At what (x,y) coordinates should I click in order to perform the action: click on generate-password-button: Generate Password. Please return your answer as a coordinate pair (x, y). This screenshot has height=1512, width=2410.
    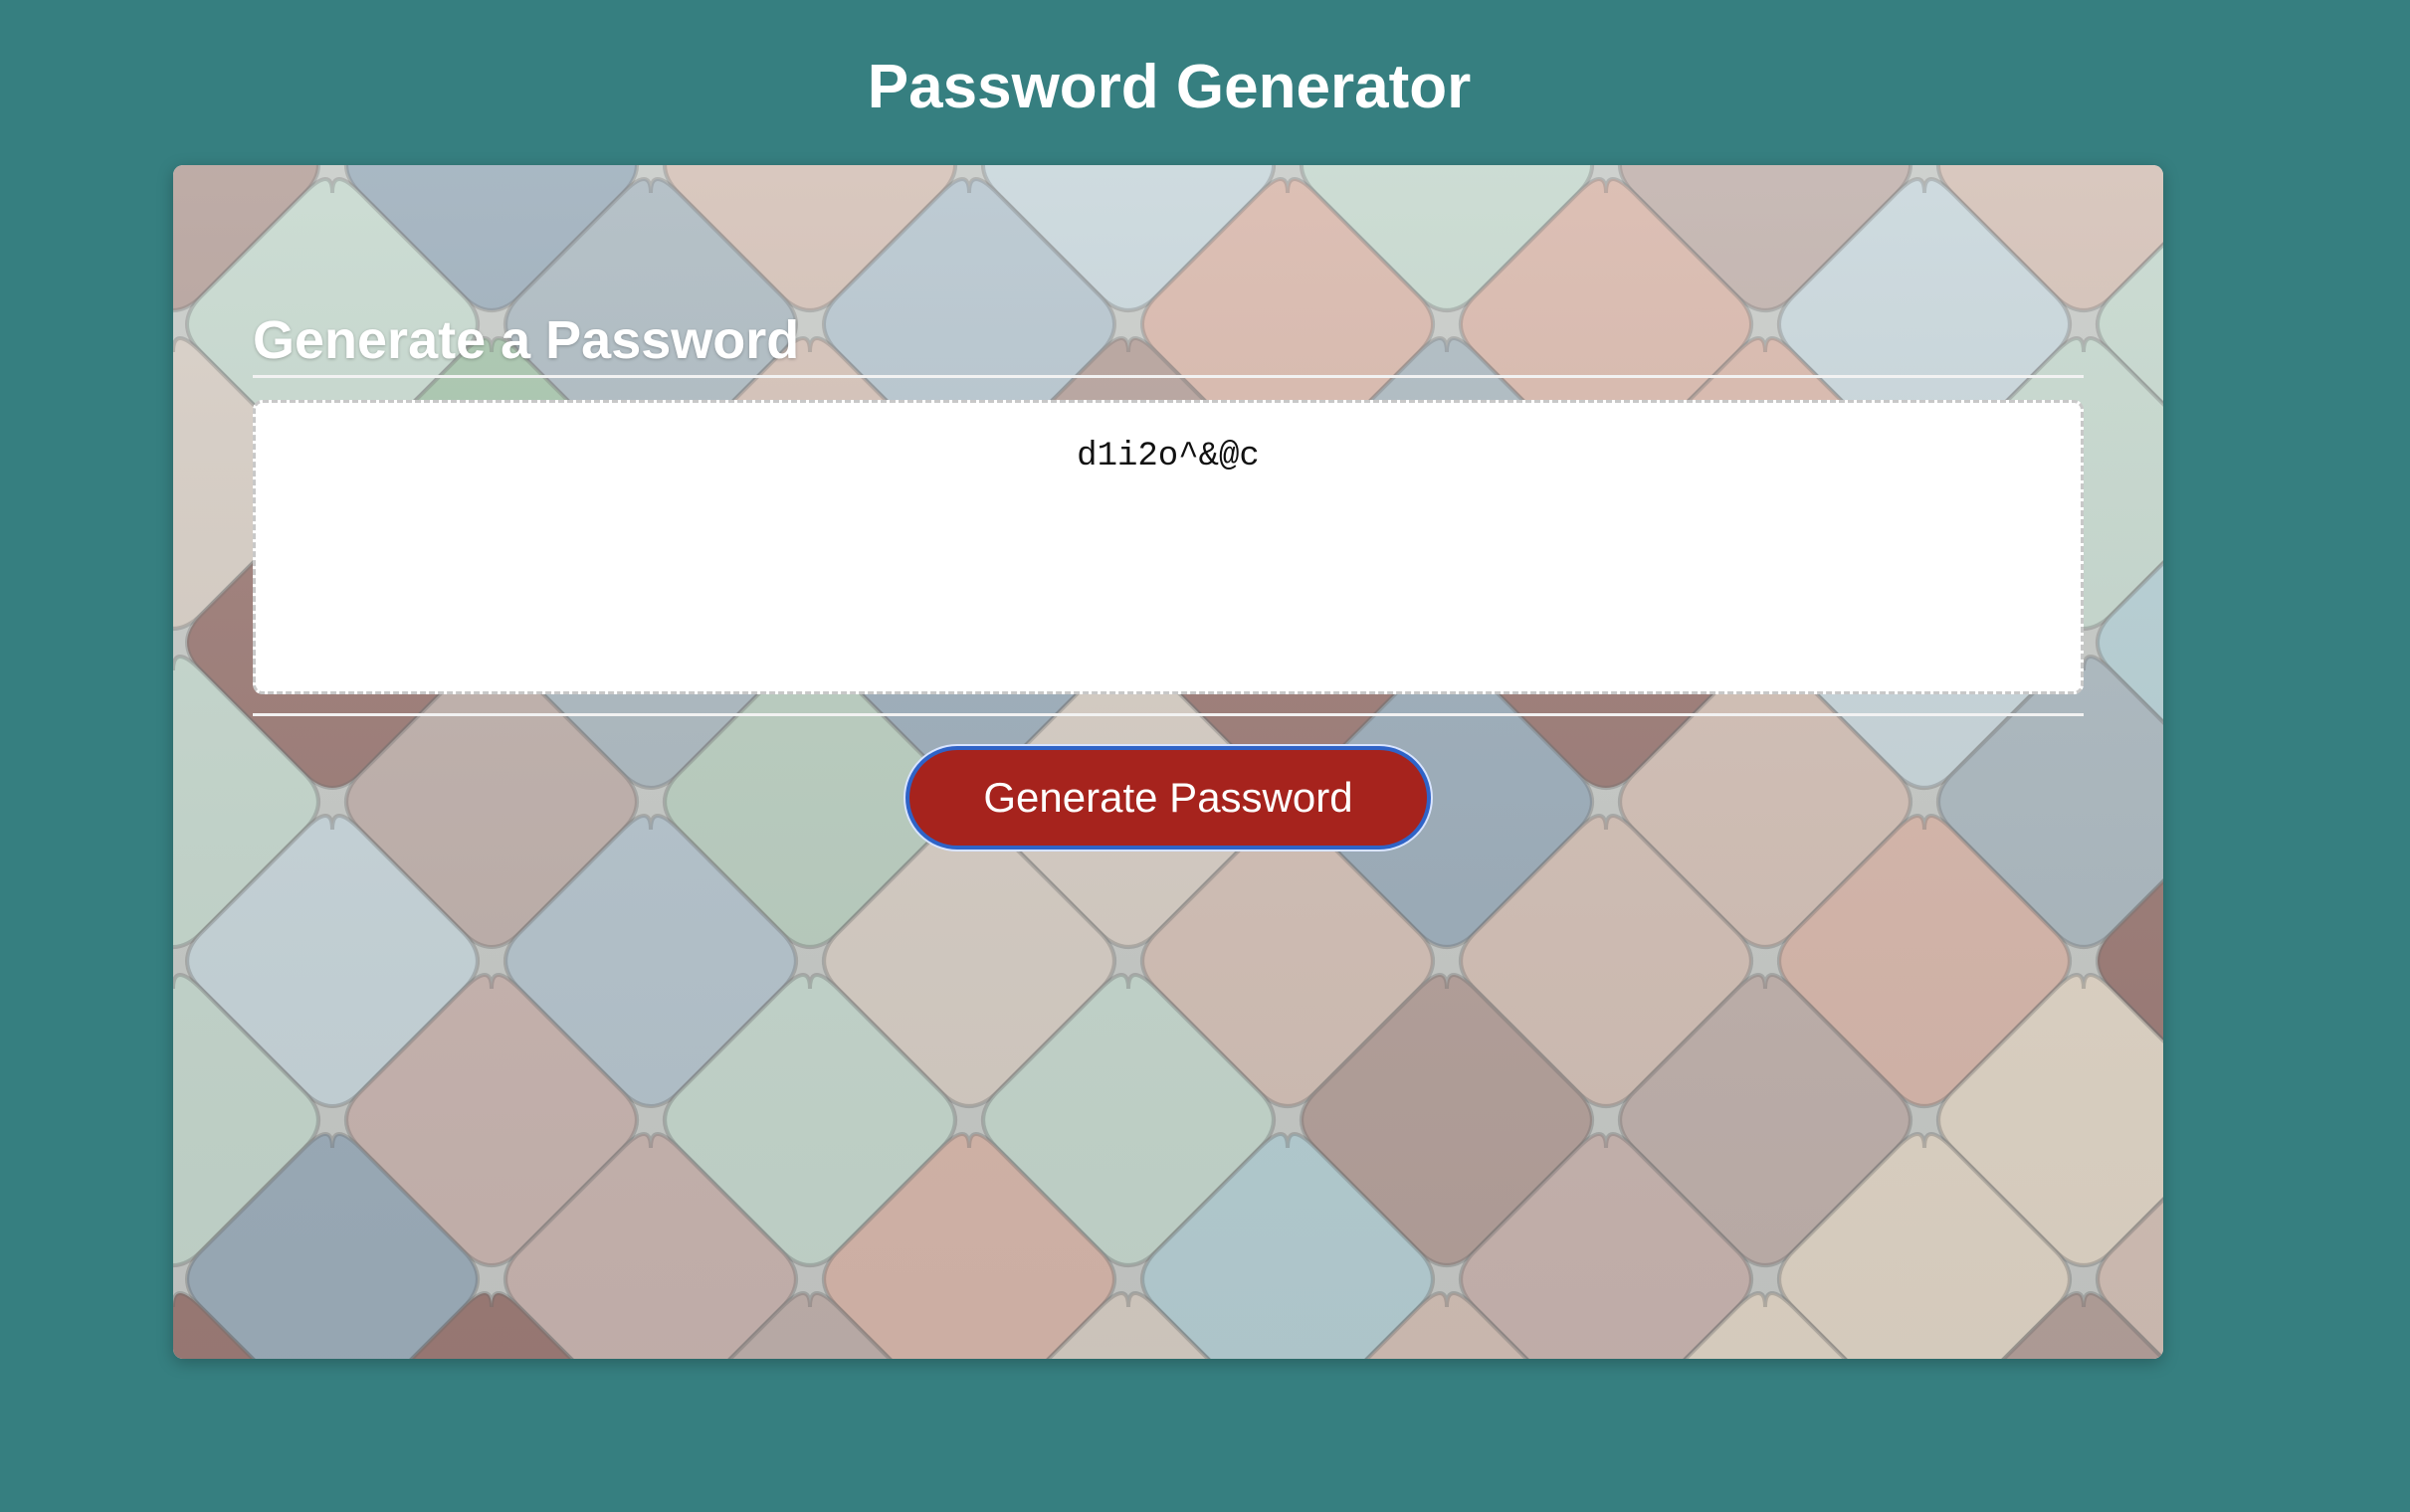
    Looking at the image, I should click on (1168, 798).